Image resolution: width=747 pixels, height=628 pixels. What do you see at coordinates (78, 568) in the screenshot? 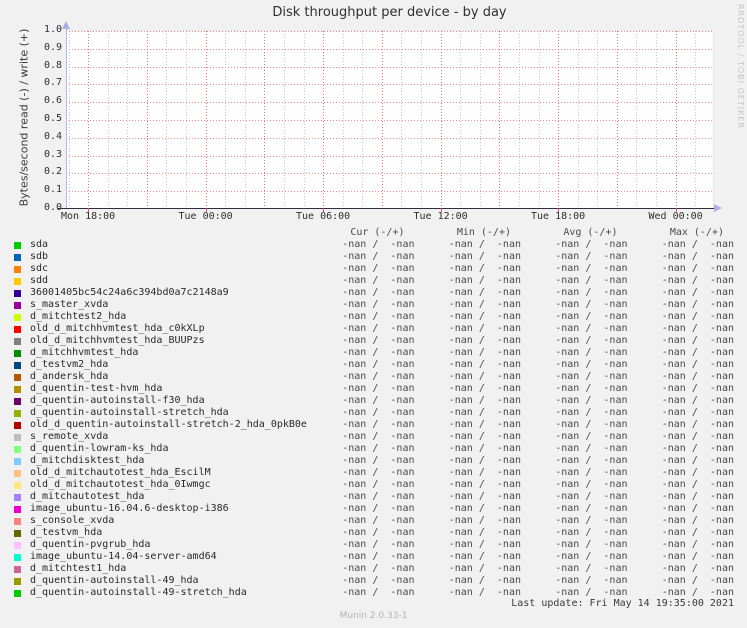
I see `legend-device-name: d_mitchtest1_hda` at bounding box center [78, 568].